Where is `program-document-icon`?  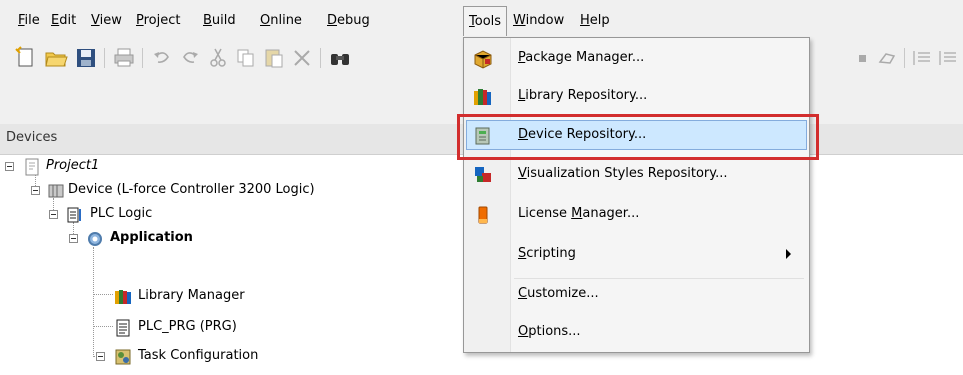
program-document-icon is located at coordinates (123, 328).